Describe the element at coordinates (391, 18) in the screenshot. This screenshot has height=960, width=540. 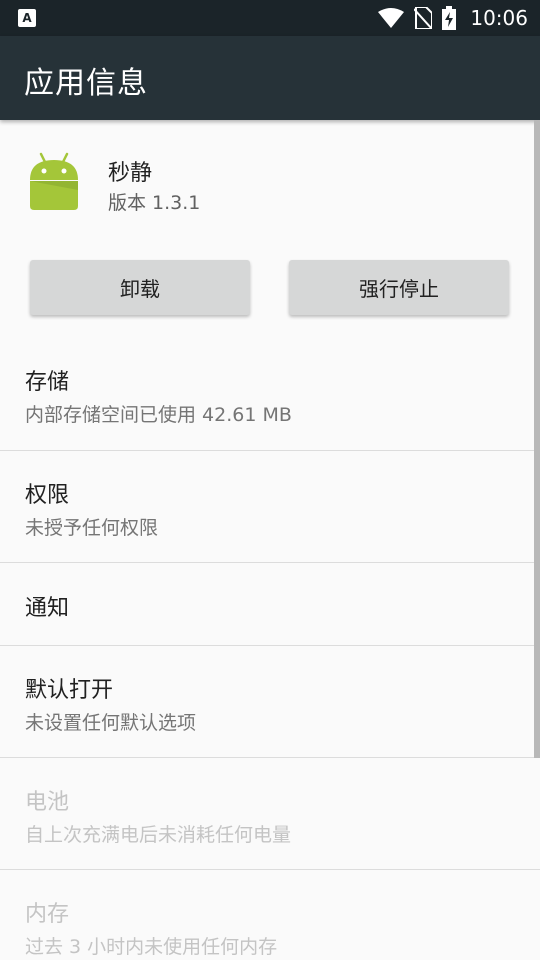
I see `wifi-icon` at that location.